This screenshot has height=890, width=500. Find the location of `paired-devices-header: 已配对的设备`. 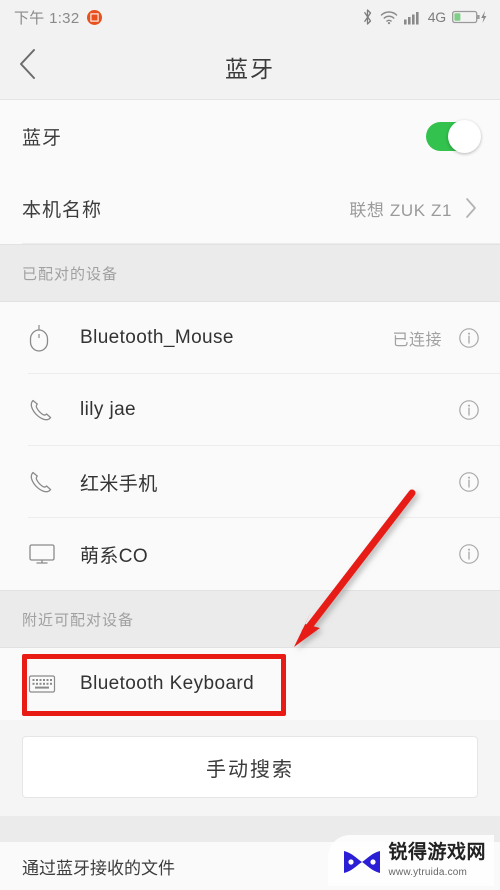

paired-devices-header: 已配对的设备 is located at coordinates (250, 273).